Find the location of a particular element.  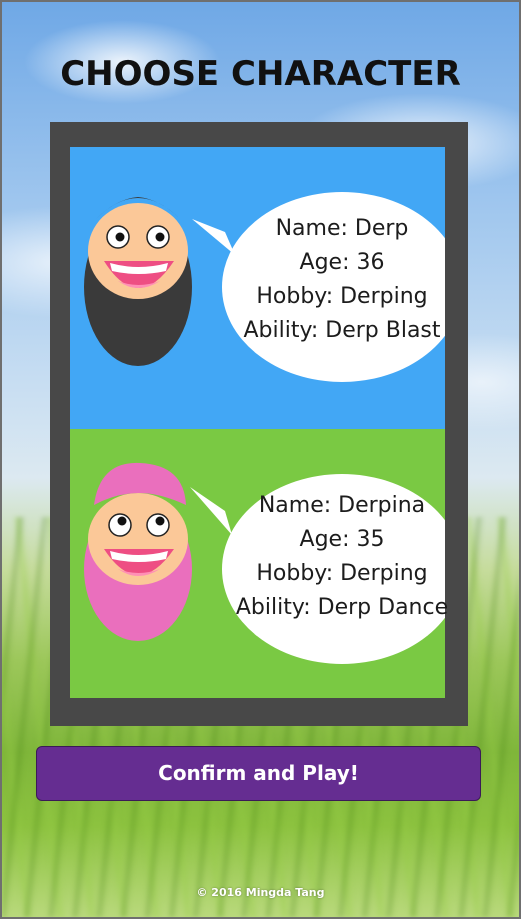

page-title: CHOOSE CHARACTER is located at coordinates (260, 74).